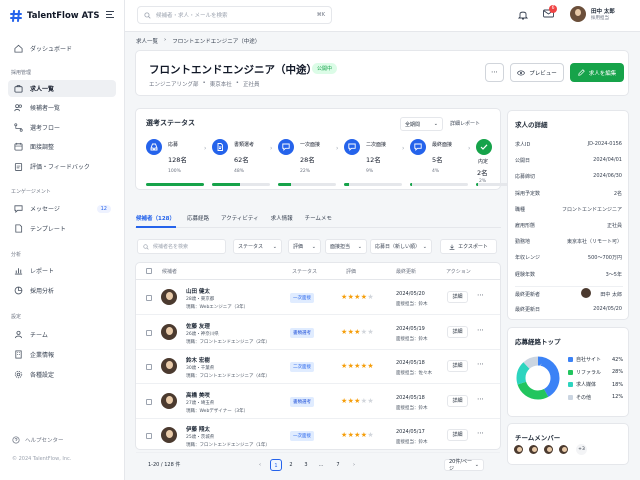 This screenshot has height=480, width=640. Describe the element at coordinates (595, 397) in the screenshot. I see `legend-item: その他 12%` at that location.